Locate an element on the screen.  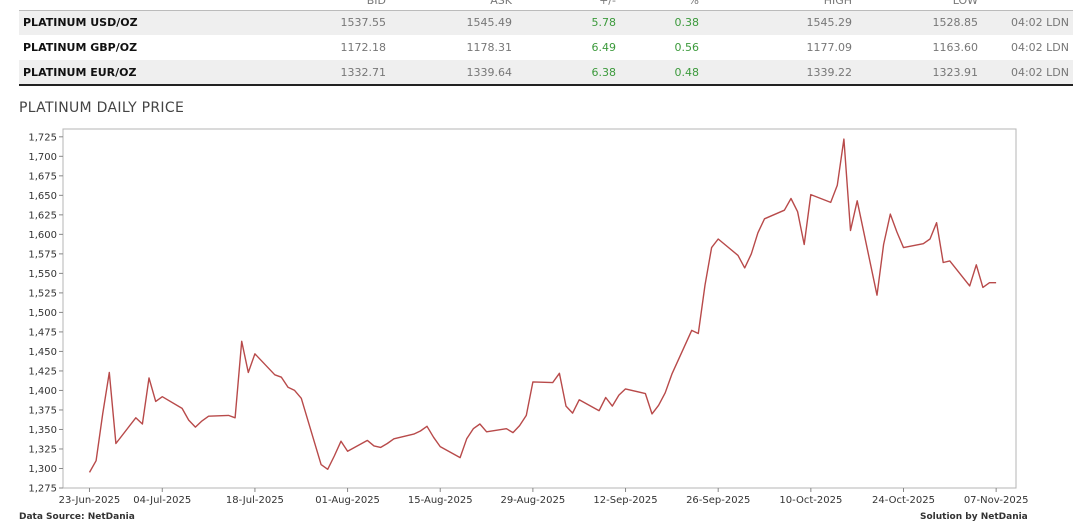
y-tick-label: 1,300 is located at coordinates (42, 469).